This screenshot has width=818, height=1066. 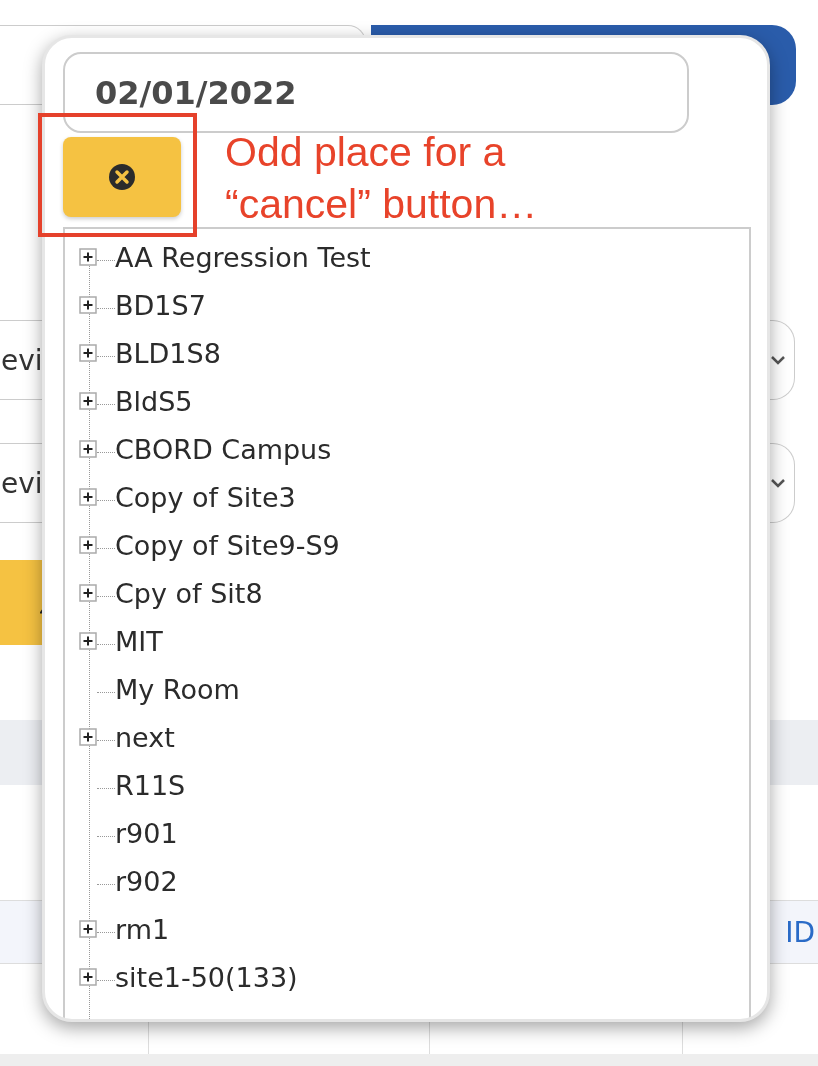 I want to click on tree-item: Cpy of Sit8, so click(x=189, y=593).